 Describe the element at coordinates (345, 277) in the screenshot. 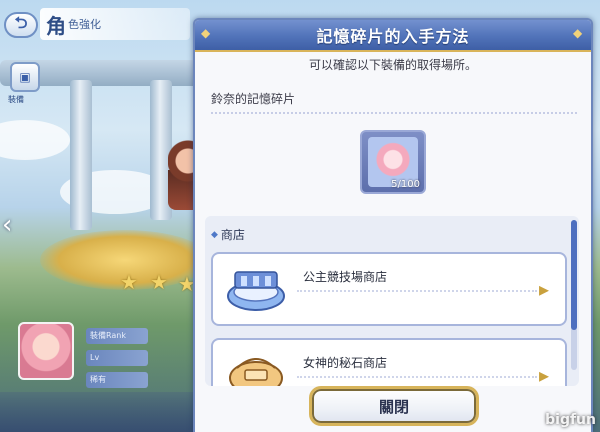

I see `shop-name-arena: 公主競技場商店` at that location.